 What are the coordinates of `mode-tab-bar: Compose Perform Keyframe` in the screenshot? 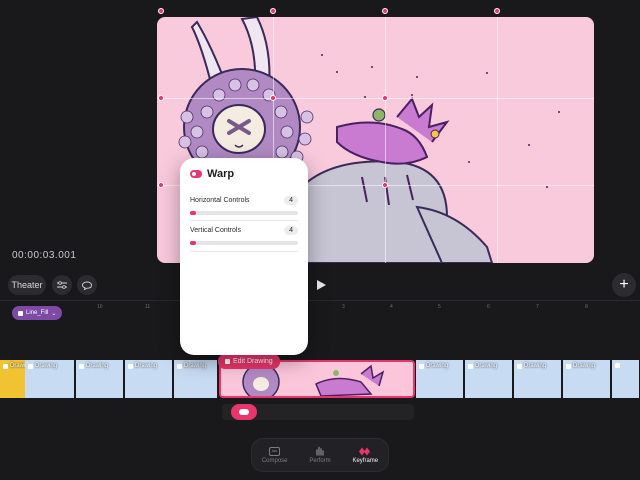 It's located at (320, 455).